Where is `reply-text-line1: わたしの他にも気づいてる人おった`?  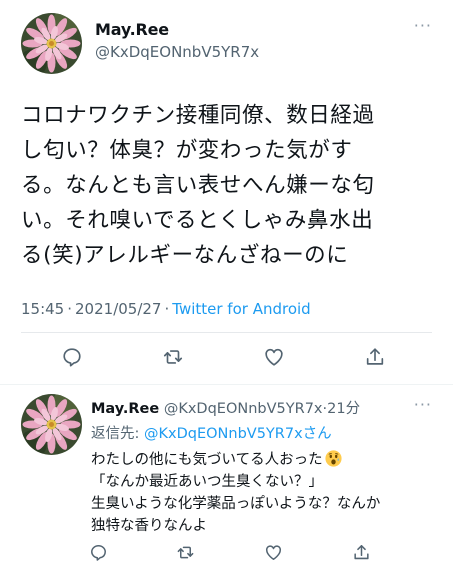
reply-text-line1: わたしの他にも気づいてる人おった is located at coordinates (207, 460).